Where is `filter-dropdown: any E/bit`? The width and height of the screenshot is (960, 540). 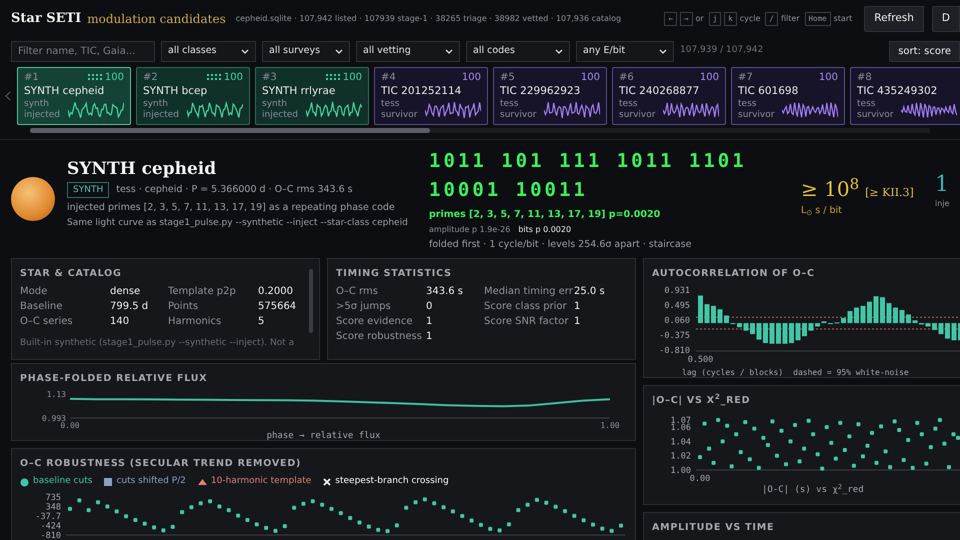
filter-dropdown: any E/bit is located at coordinates (625, 51).